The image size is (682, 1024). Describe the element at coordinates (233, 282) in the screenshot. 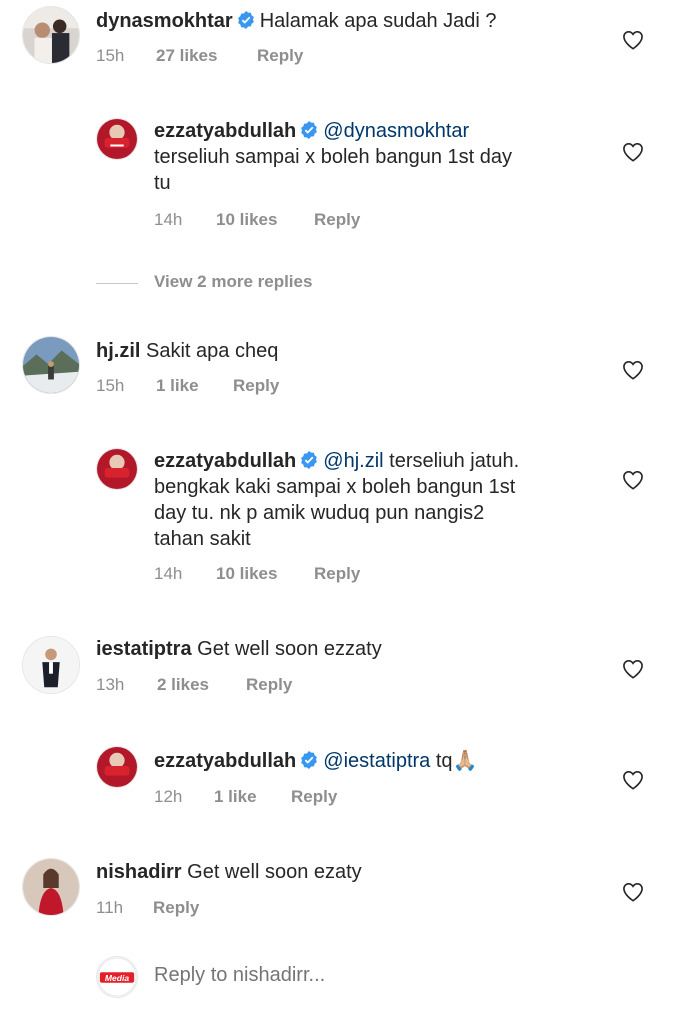

I see `view-more-label: View 2 more replies` at that location.